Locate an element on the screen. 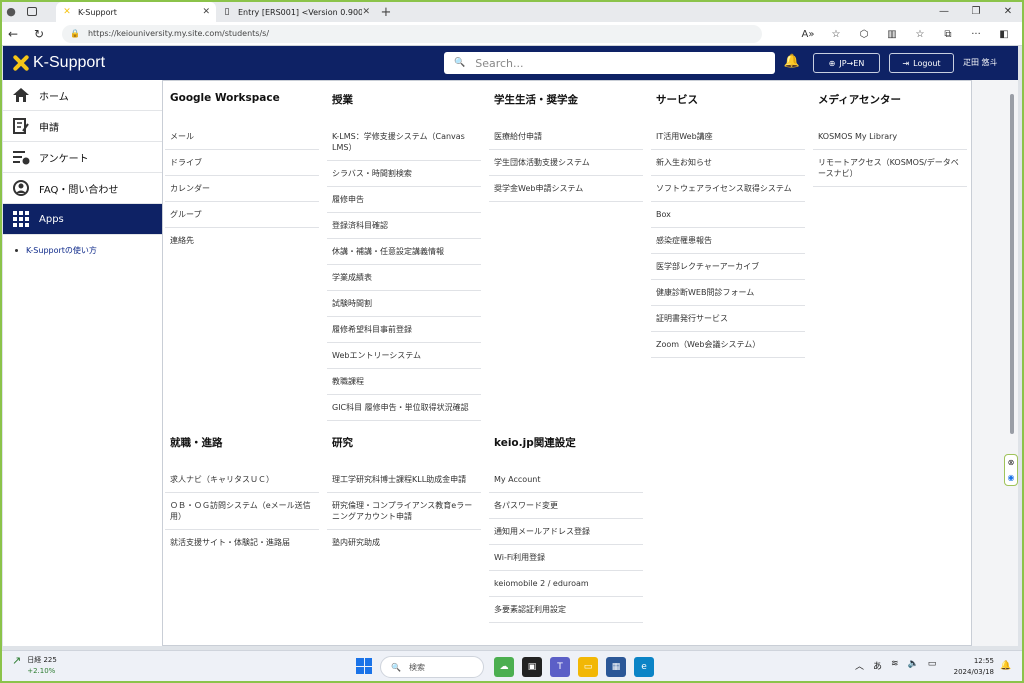  menu-item: 多要素認証利用設定 is located at coordinates (566, 610).